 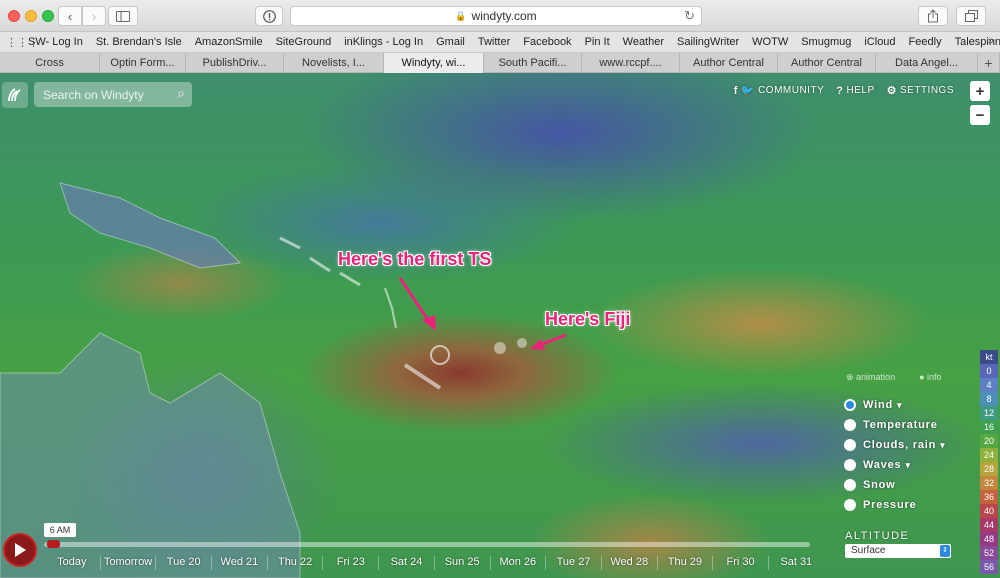 What do you see at coordinates (971, 16) in the screenshot?
I see `show-tabs-button` at bounding box center [971, 16].